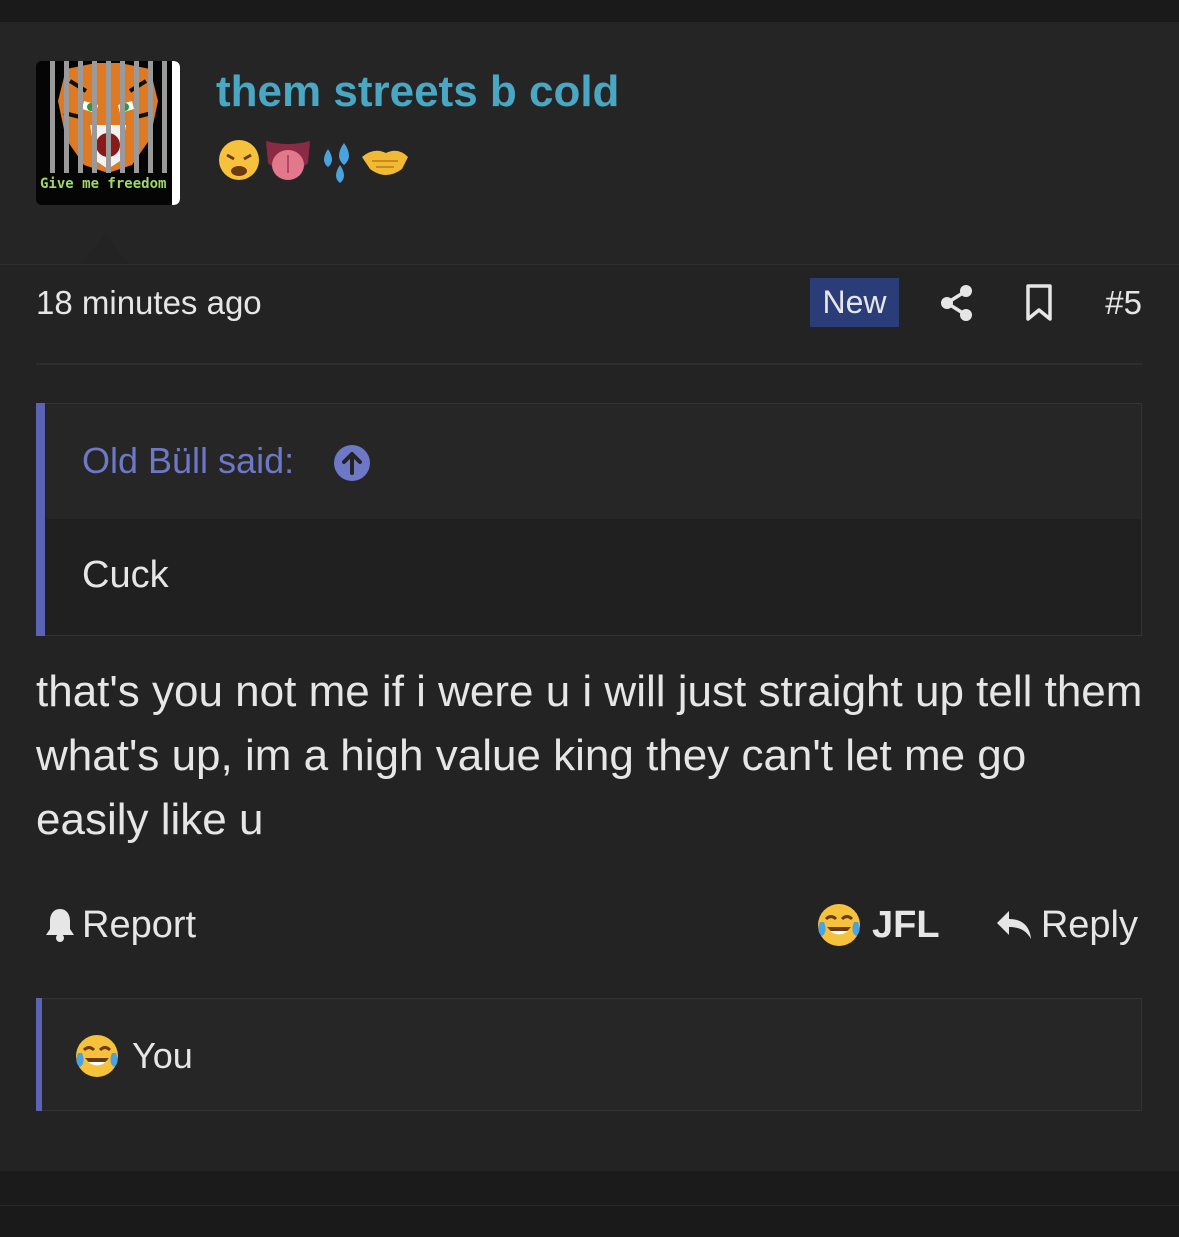 Image resolution: width=1179 pixels, height=1237 pixels. Describe the element at coordinates (1089, 924) in the screenshot. I see `reply-label: Reply` at that location.